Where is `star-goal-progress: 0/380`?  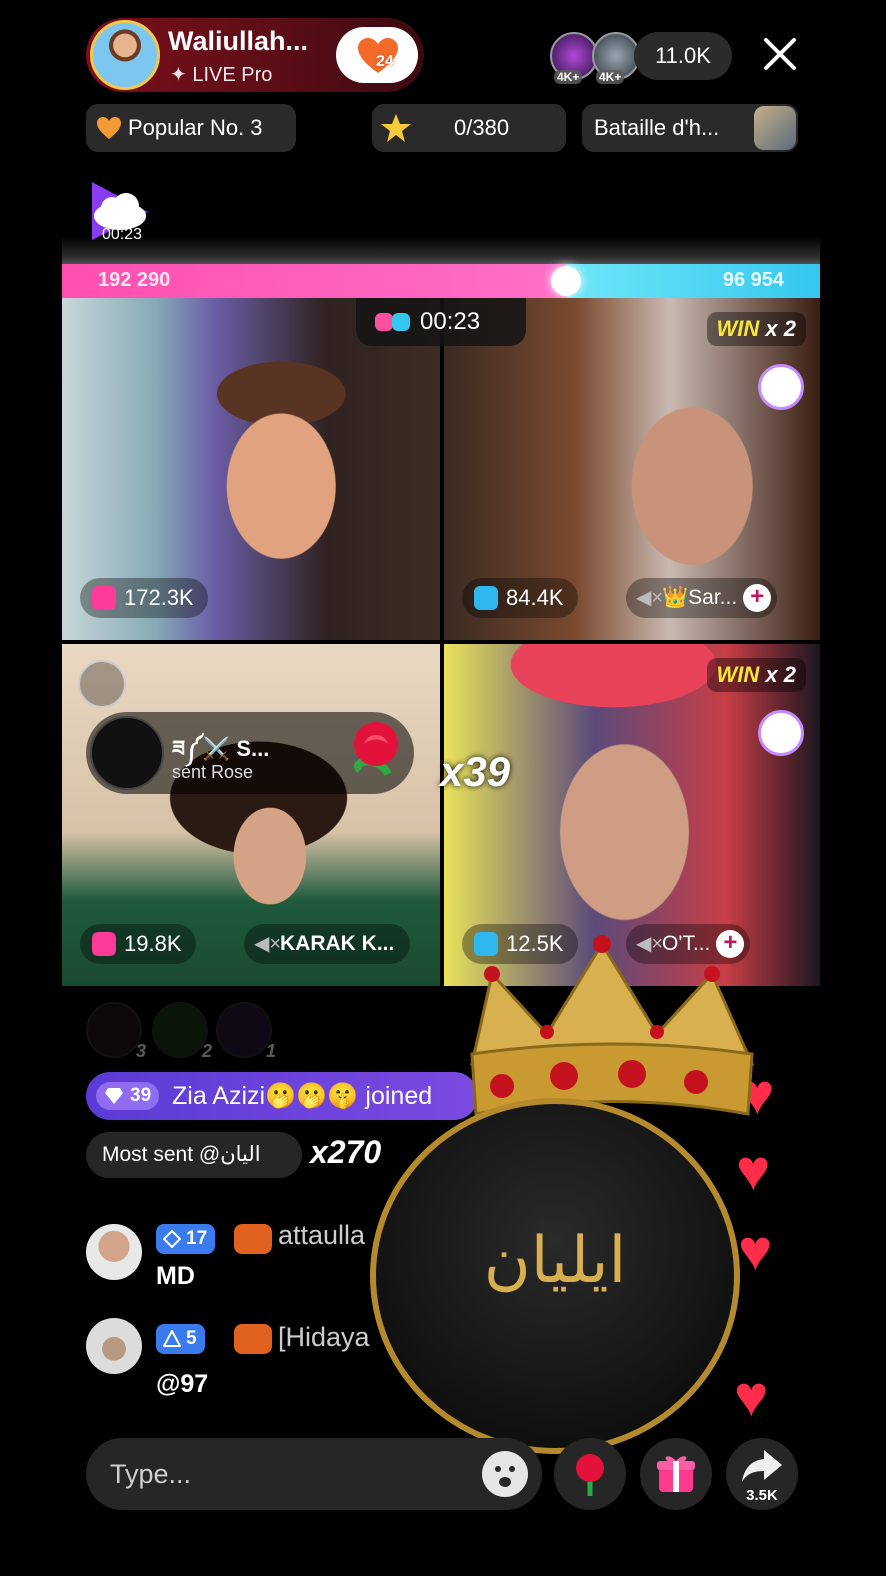 star-goal-progress: 0/380 is located at coordinates (482, 127).